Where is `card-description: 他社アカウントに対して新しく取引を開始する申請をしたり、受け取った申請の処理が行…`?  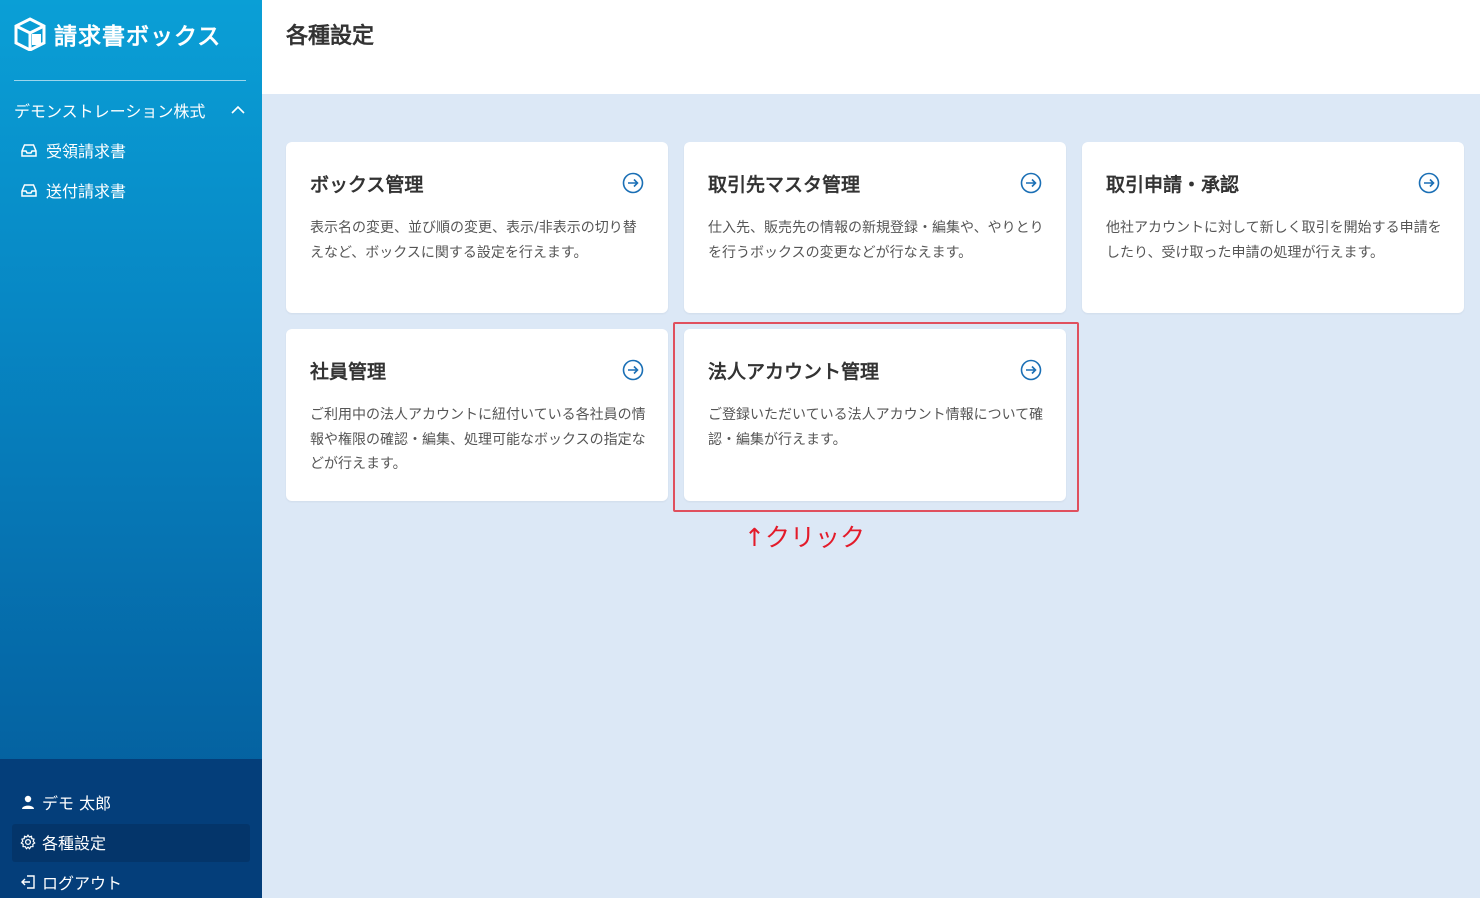 card-description: 他社アカウントに対して新しく取引を開始する申請をしたり、受け取った申請の処理が行… is located at coordinates (1274, 240).